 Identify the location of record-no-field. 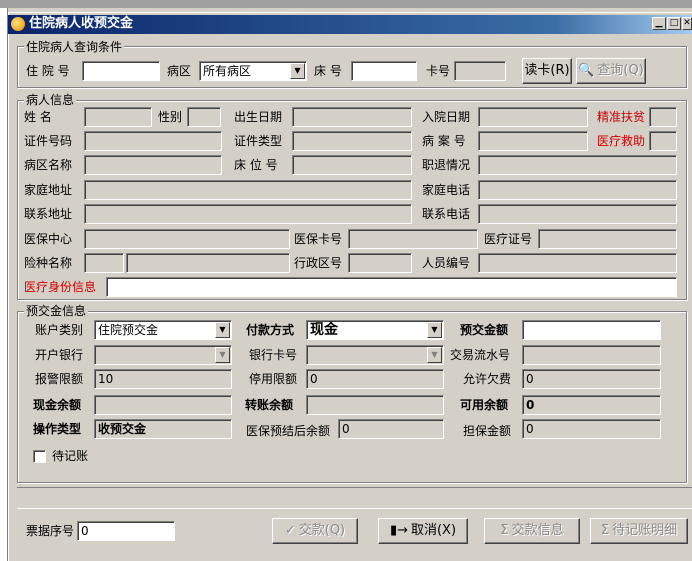
(533, 141).